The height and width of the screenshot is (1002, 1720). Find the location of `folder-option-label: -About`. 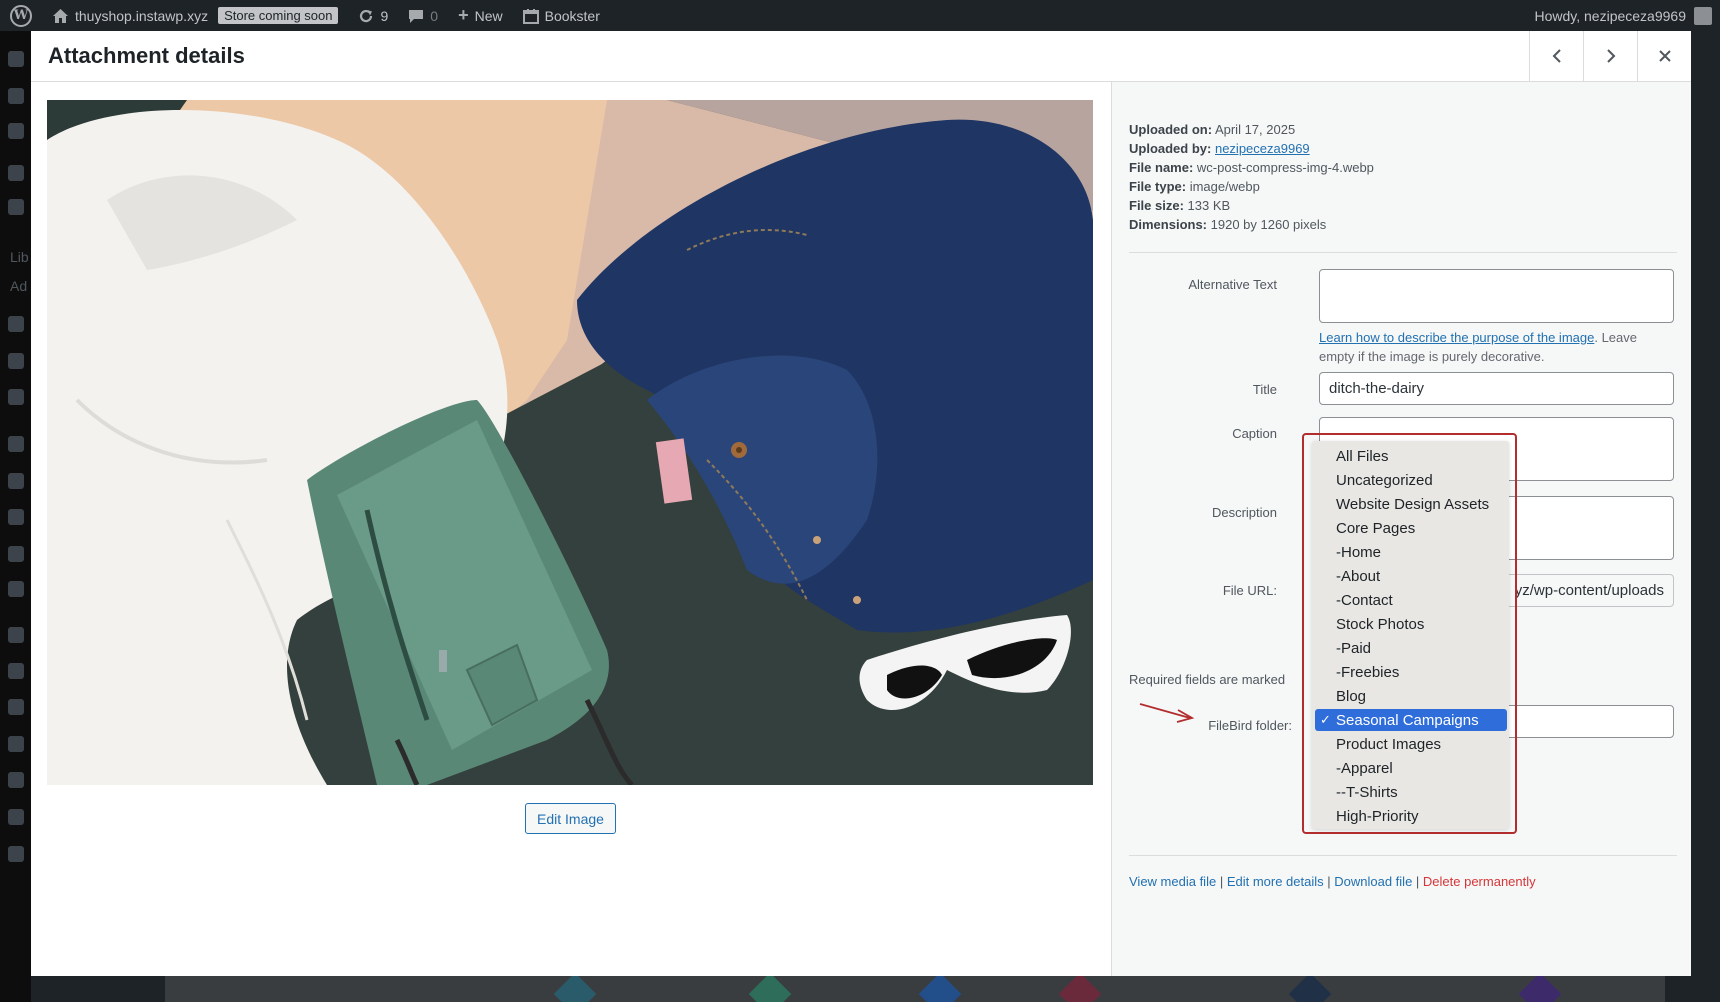

folder-option-label: -About is located at coordinates (1358, 576).